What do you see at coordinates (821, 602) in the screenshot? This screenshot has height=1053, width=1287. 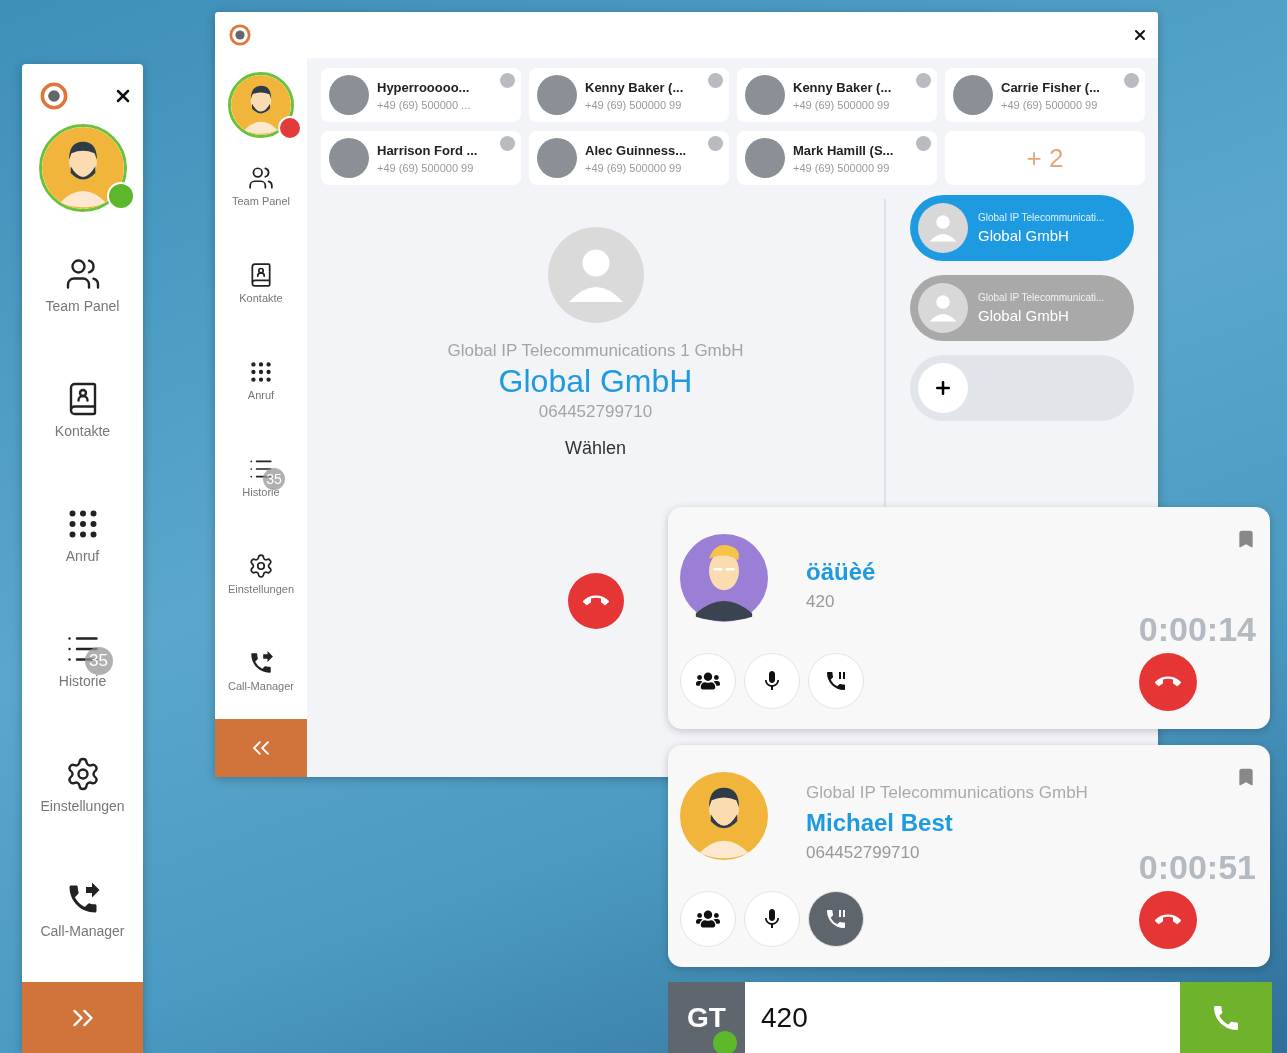 I see `phone-number: 420` at bounding box center [821, 602].